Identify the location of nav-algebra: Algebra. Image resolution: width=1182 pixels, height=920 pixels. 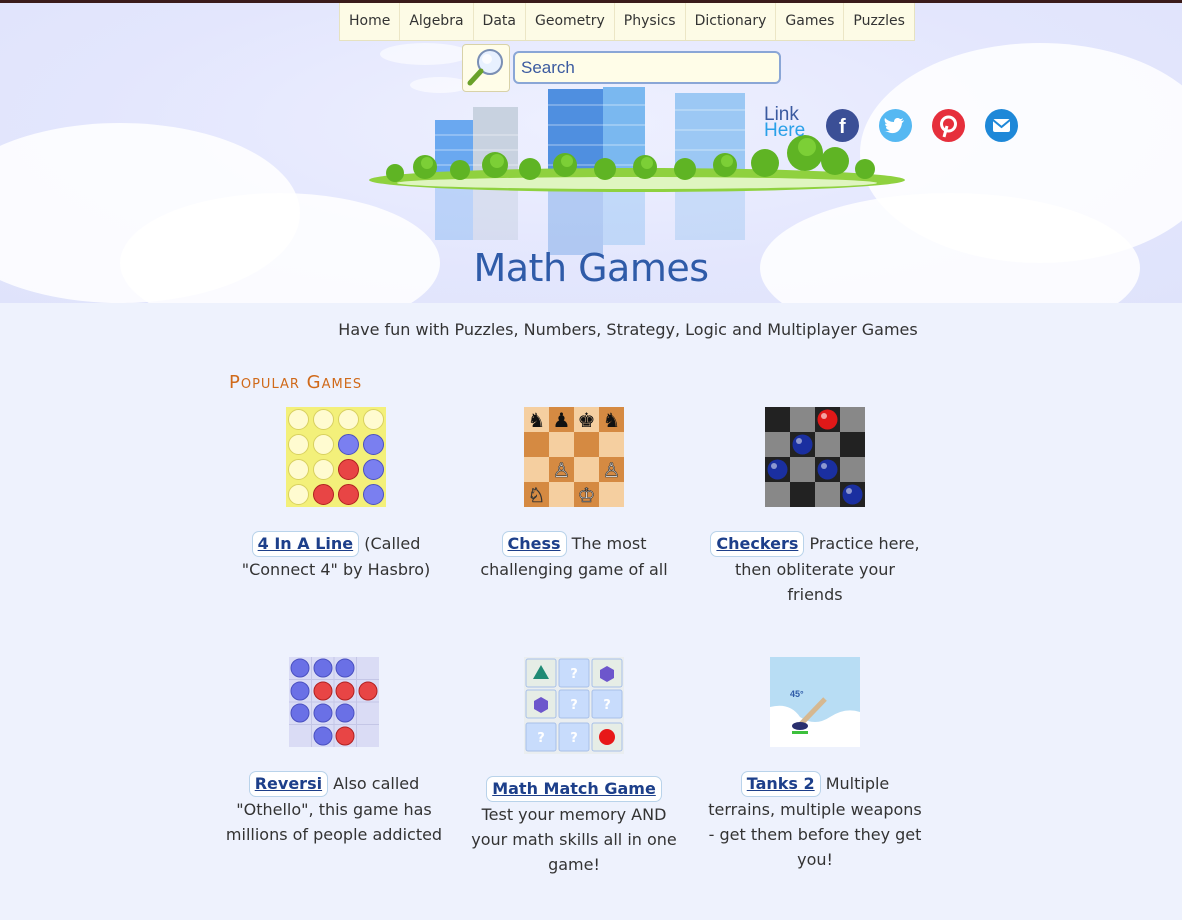
(437, 21).